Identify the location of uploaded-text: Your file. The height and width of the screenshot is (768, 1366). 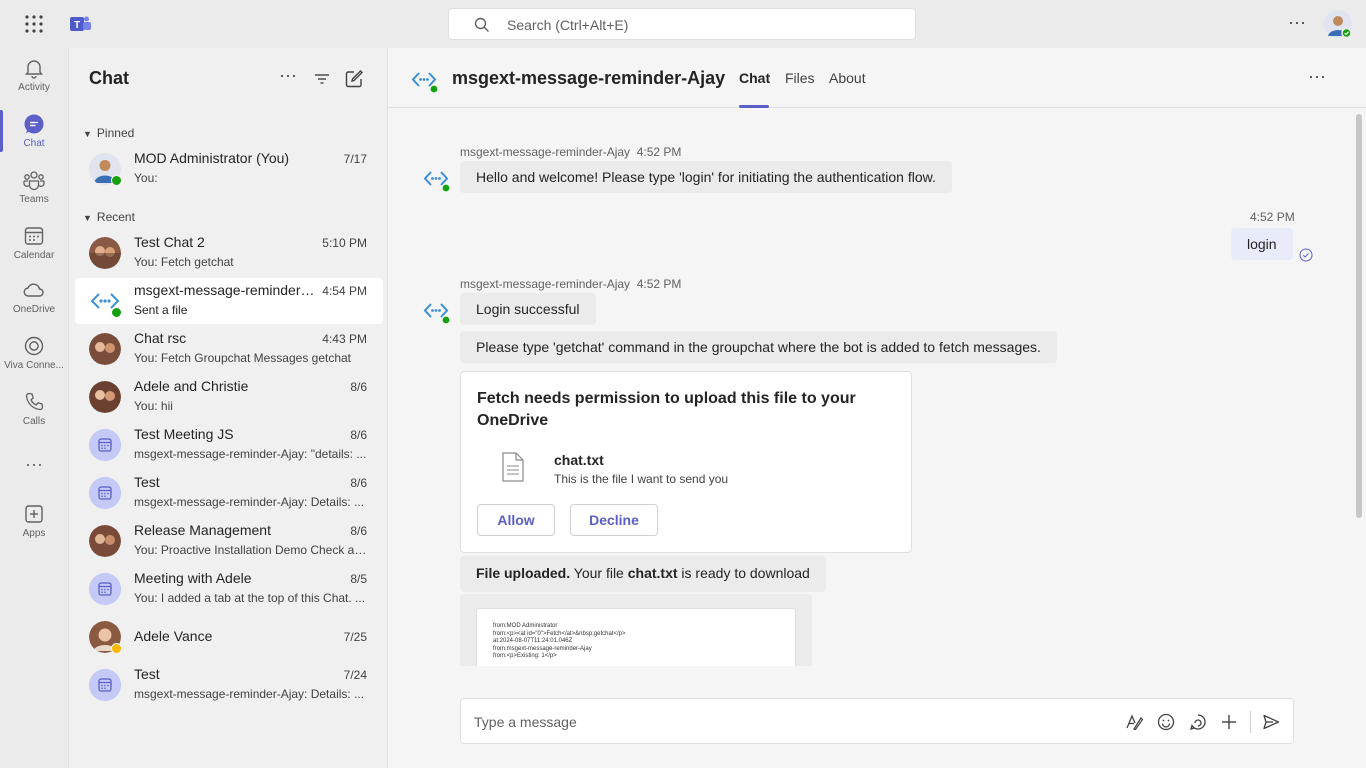
(599, 573).